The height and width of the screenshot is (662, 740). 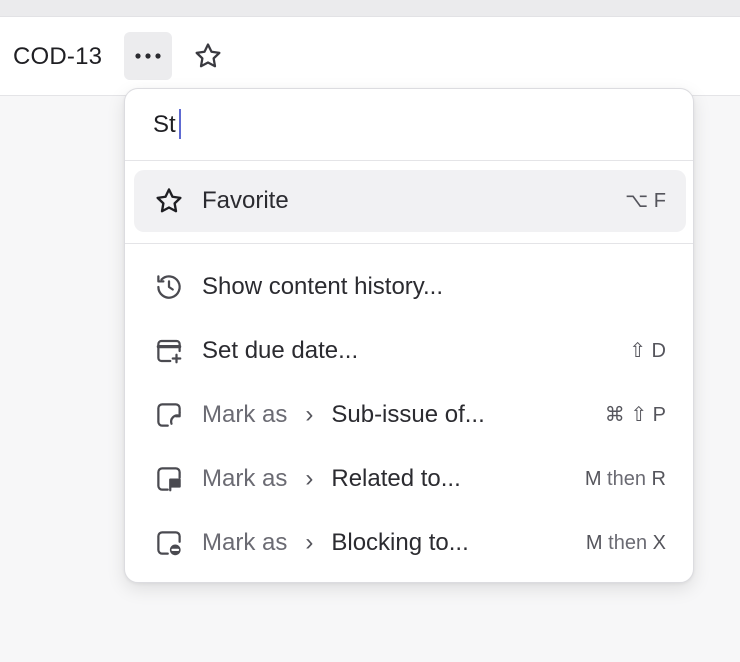 What do you see at coordinates (370, 56) in the screenshot?
I see `issue-header: COD-13` at bounding box center [370, 56].